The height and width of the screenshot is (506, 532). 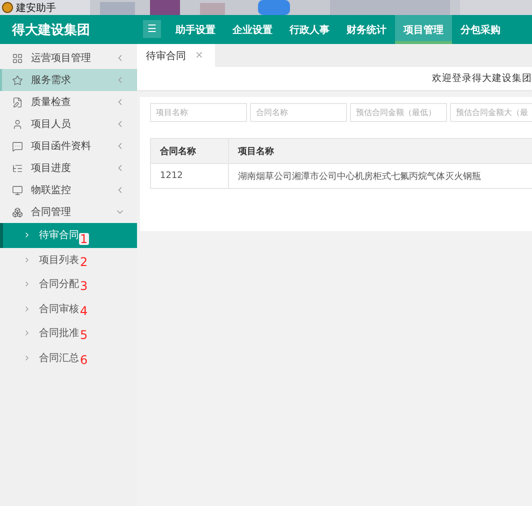 I want to click on filter-field: 合同名称, so click(x=298, y=112).